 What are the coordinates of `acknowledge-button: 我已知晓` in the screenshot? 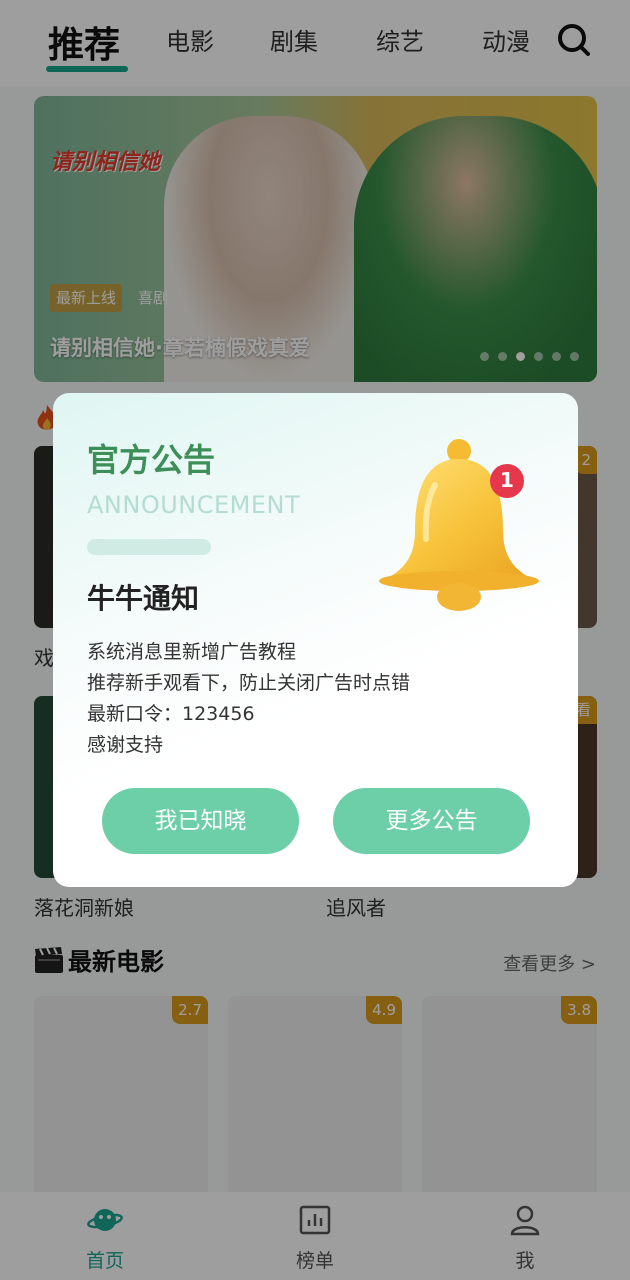 It's located at (200, 821).